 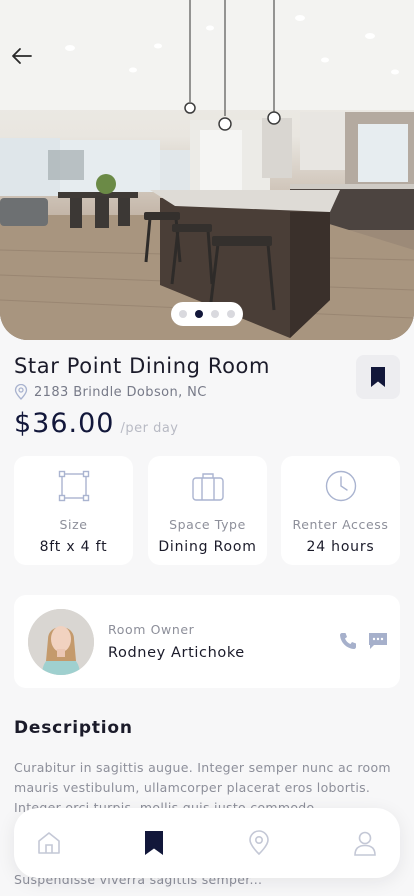 I want to click on description-heading: Description, so click(x=73, y=728).